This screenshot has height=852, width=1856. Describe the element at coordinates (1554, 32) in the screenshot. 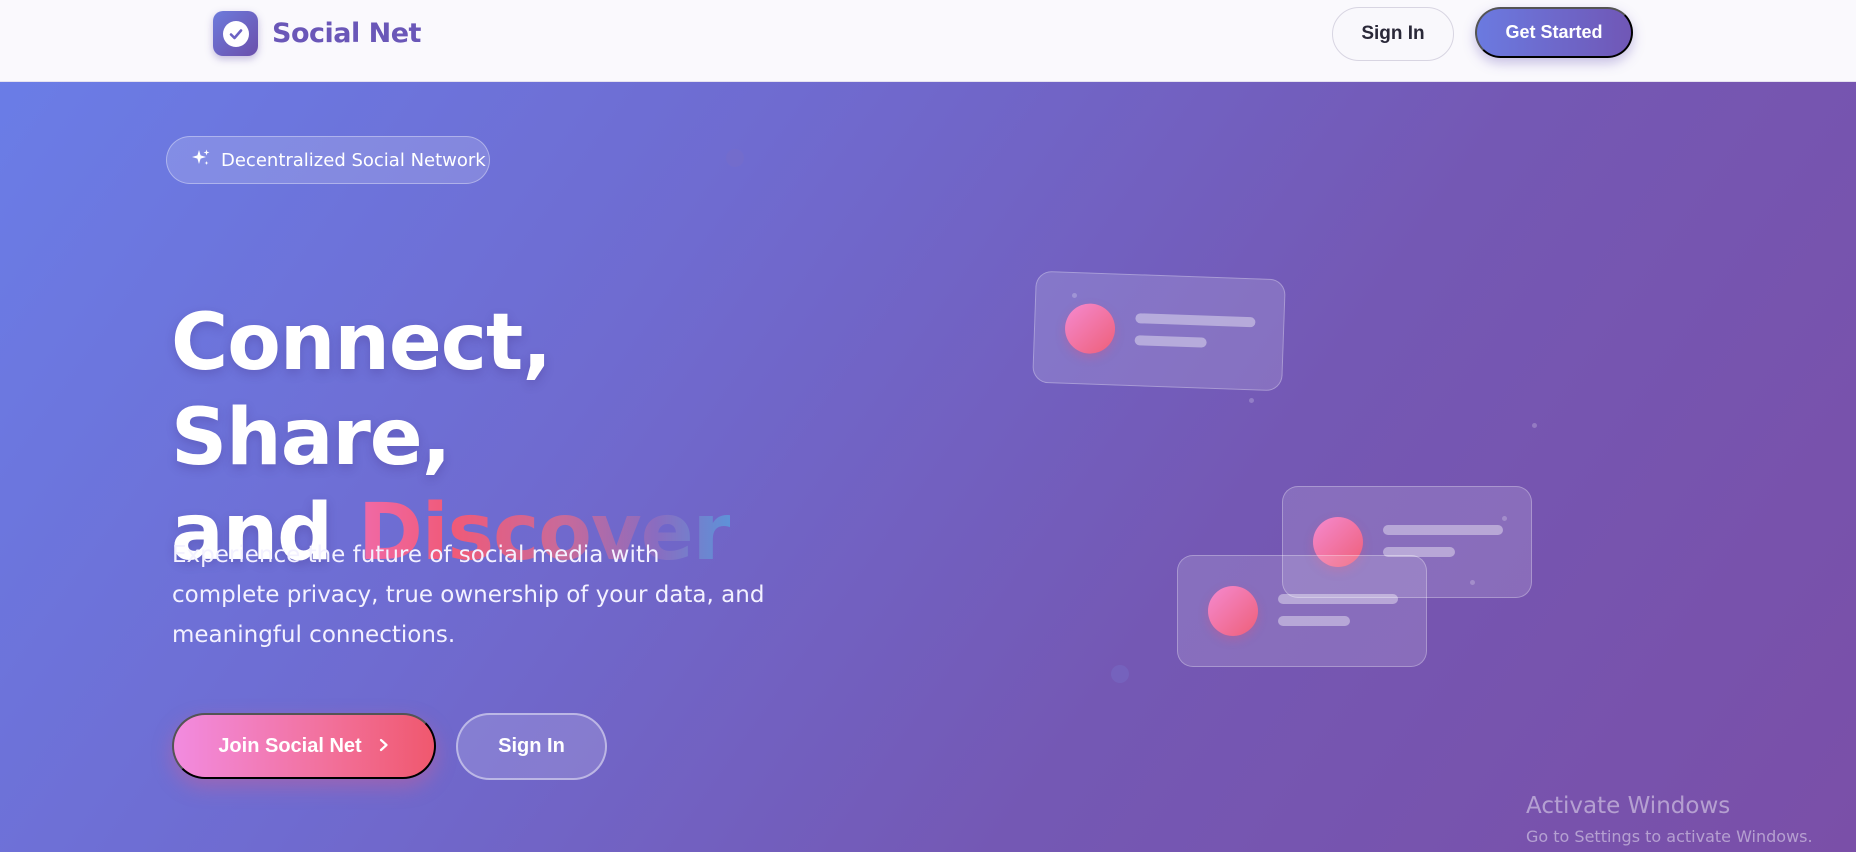

I see `get-started-button: Get Started` at that location.